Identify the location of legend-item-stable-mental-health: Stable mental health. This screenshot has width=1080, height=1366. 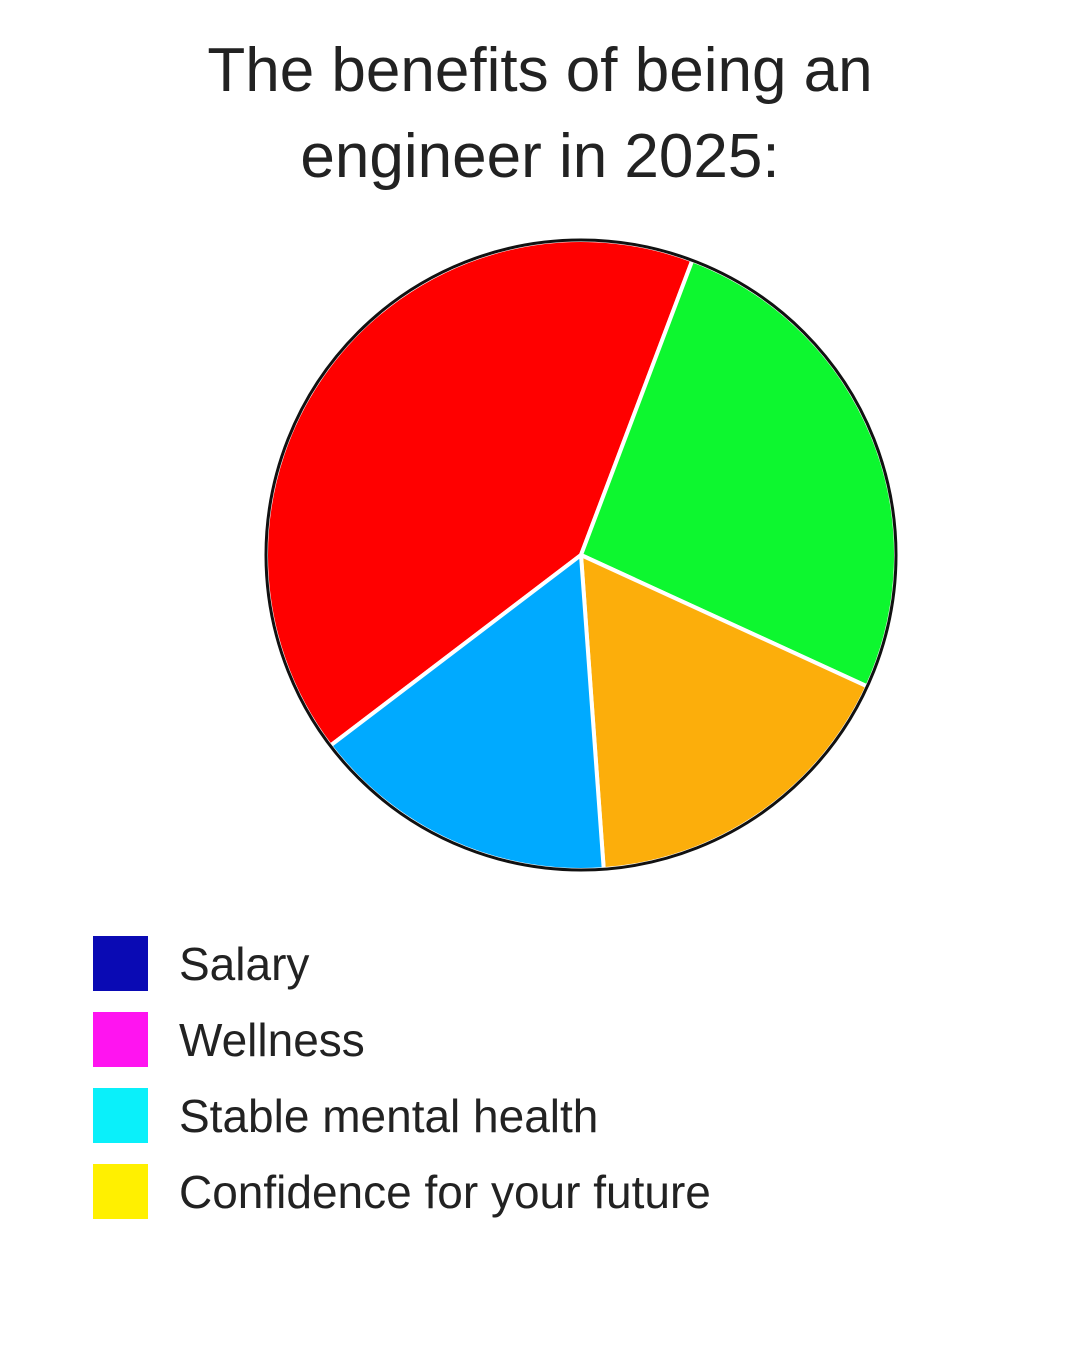
(543, 1122).